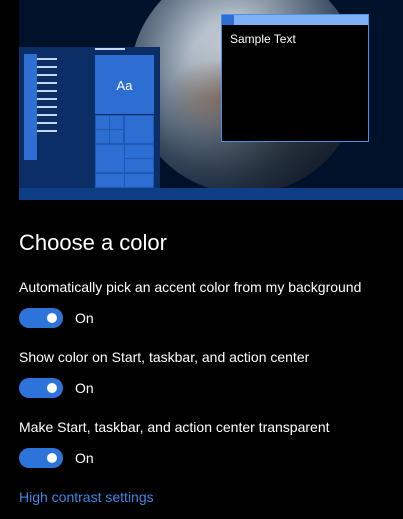 Image resolution: width=403 pixels, height=519 pixels. I want to click on auto-accent-toggle, so click(41, 318).